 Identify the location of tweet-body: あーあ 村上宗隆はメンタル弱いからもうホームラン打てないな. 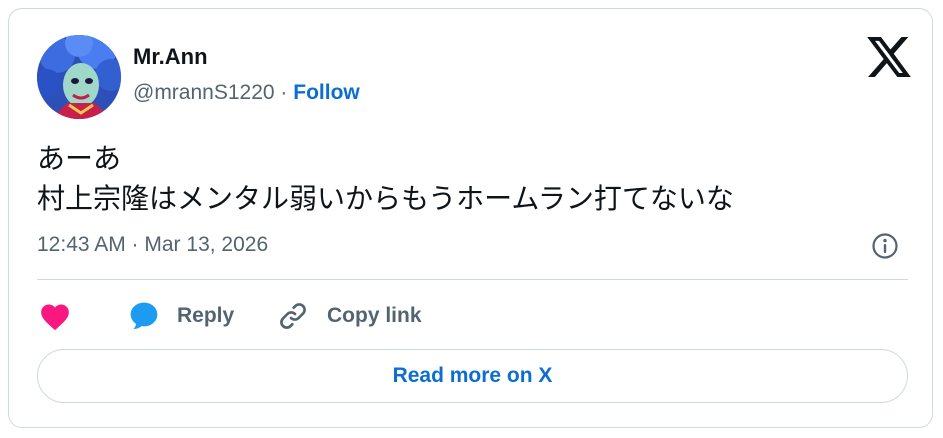
(385, 179).